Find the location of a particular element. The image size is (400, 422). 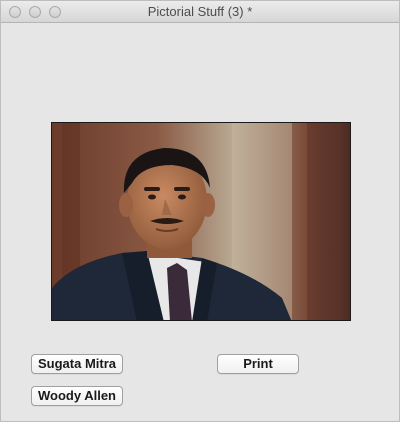

window-title: Pictorial Stuff (3) * is located at coordinates (200, 11).